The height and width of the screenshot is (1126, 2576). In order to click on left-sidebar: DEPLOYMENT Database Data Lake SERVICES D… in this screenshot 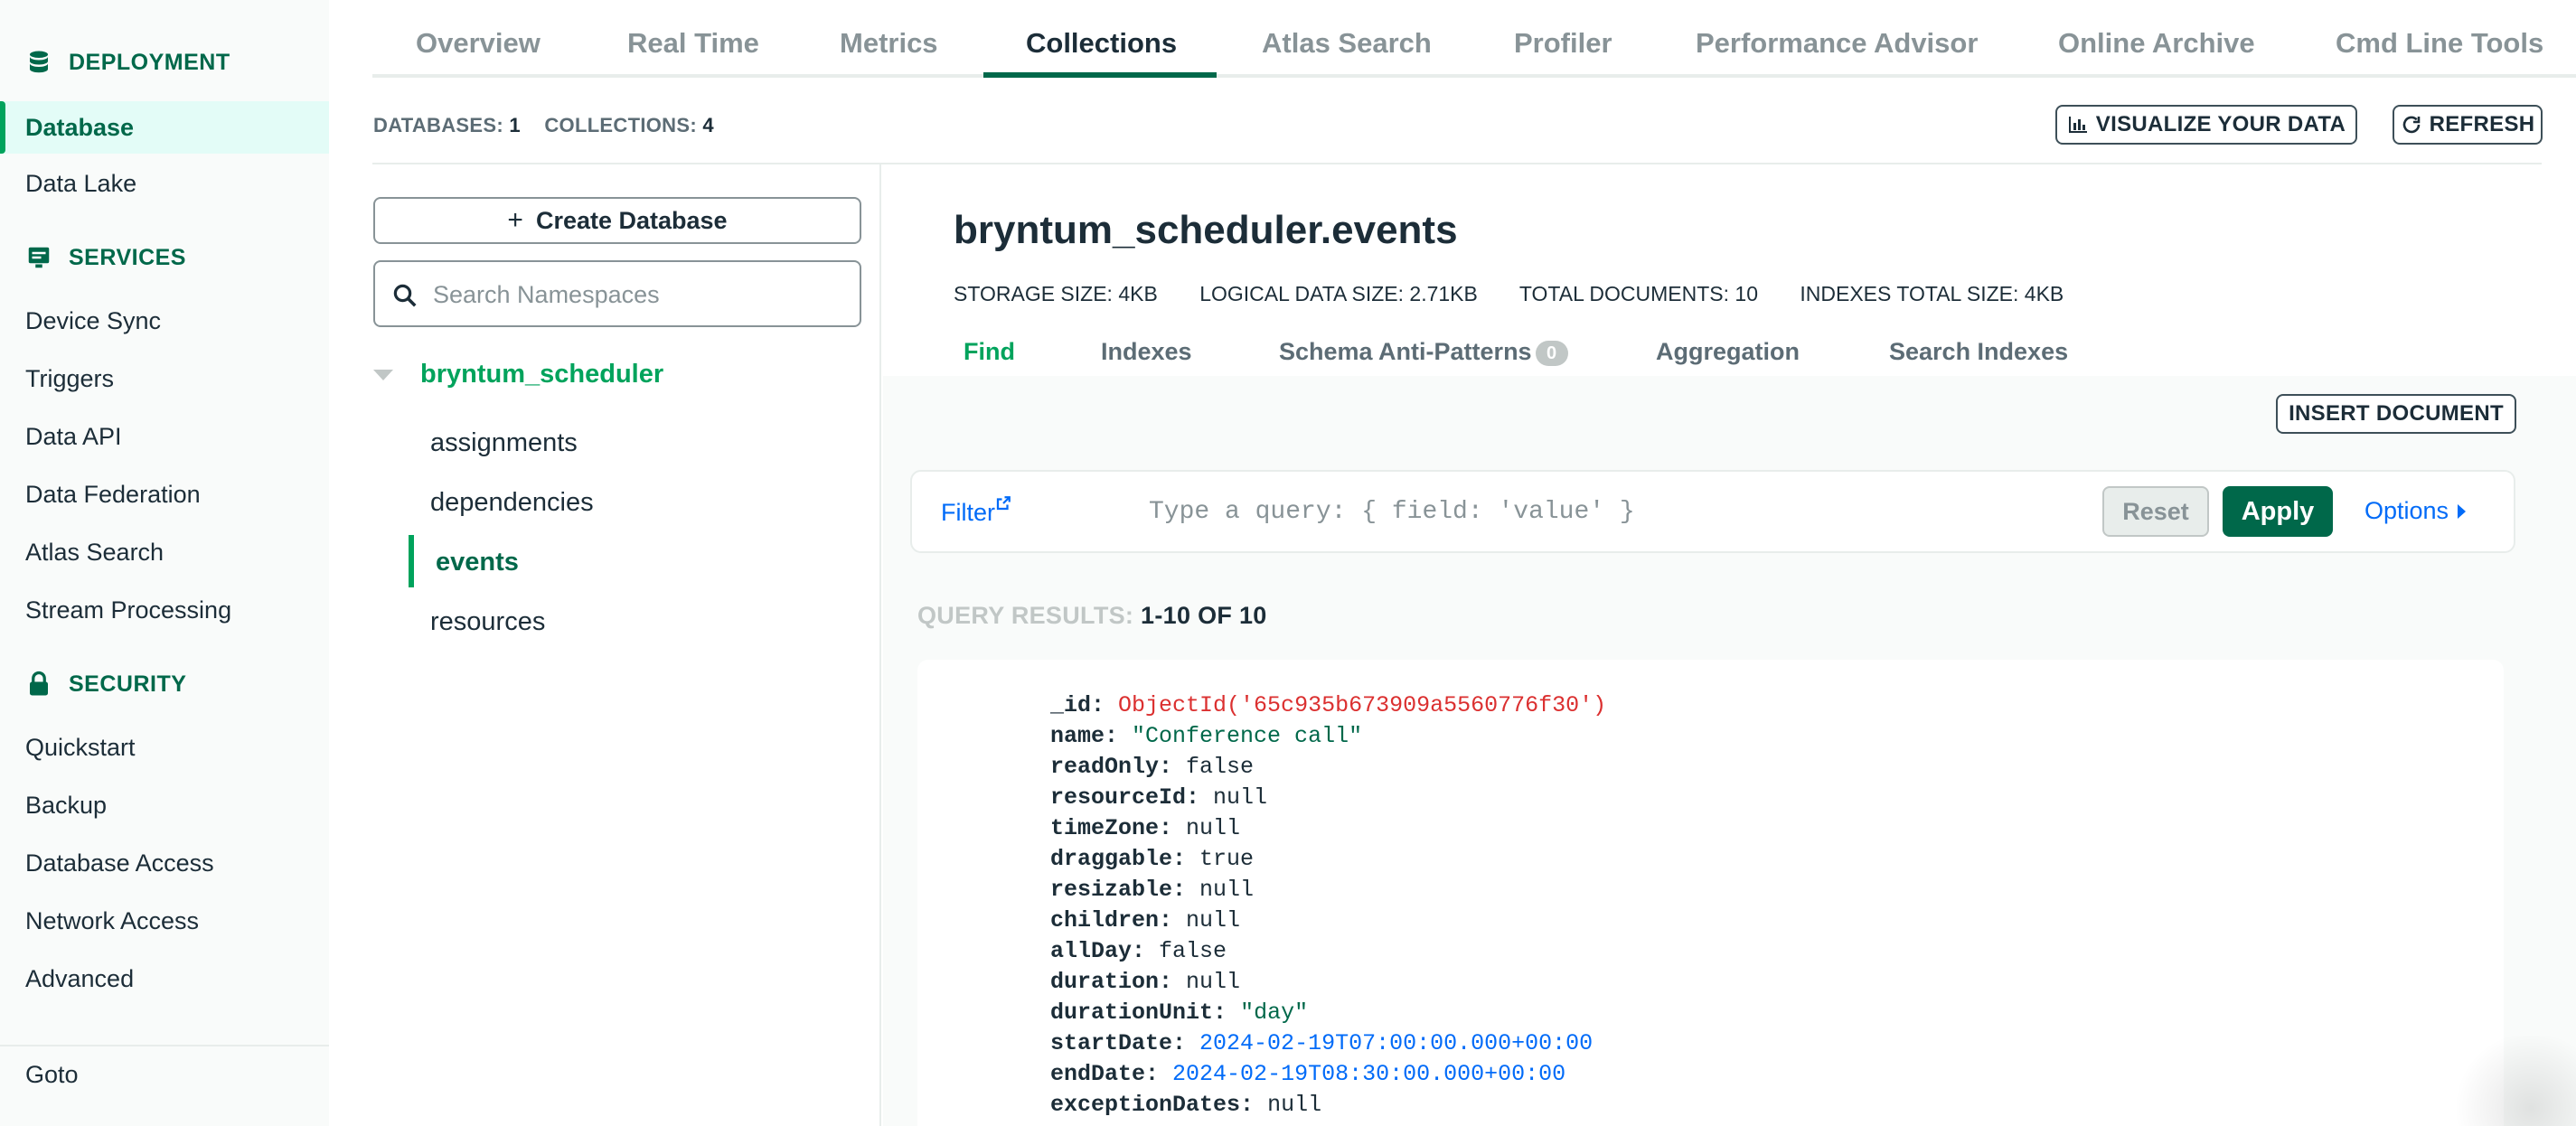, I will do `click(164, 563)`.